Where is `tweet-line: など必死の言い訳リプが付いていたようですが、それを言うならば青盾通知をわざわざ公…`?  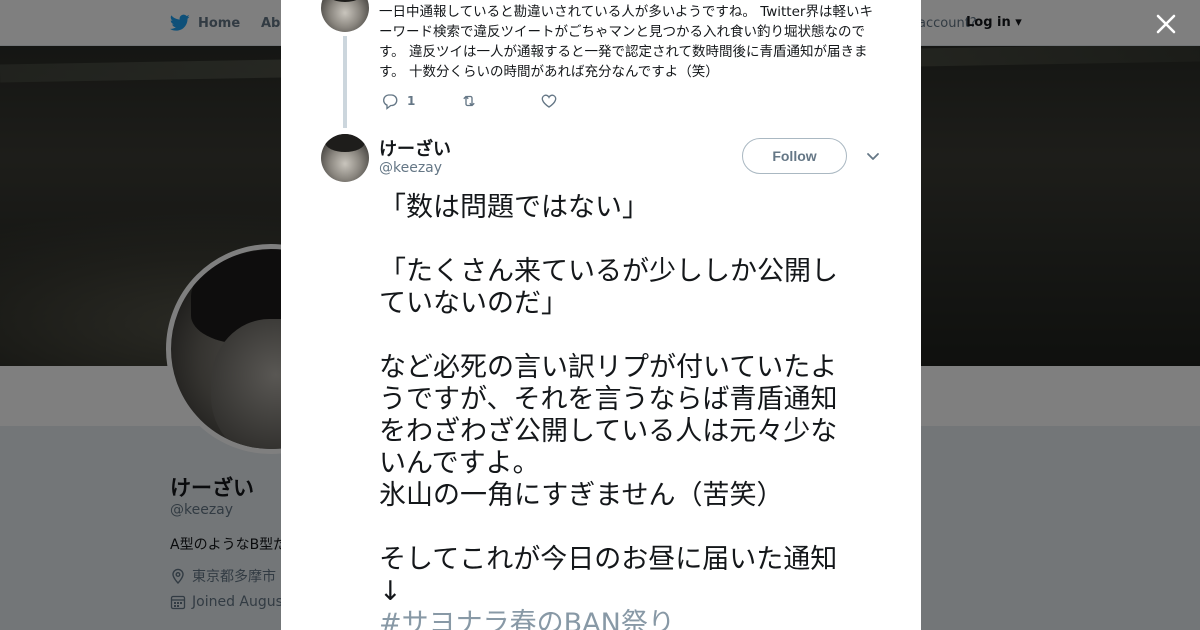 tweet-line: など必死の言い訳リプが付いていたようですが、それを言うならば青盾通知をわざわざ公… is located at coordinates (608, 415).